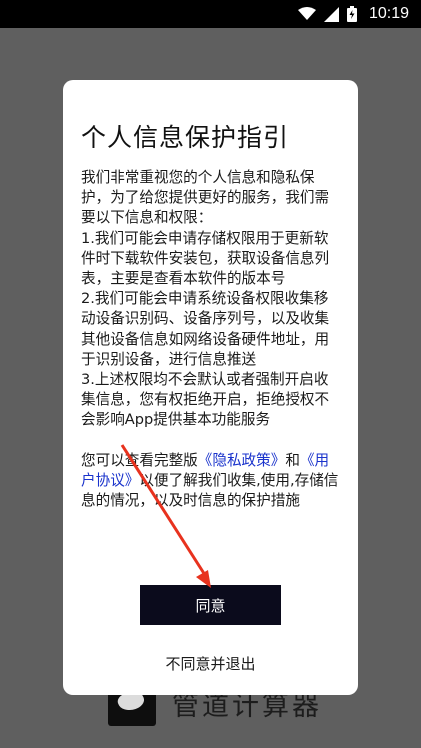 The image size is (421, 748). Describe the element at coordinates (210, 663) in the screenshot. I see `decline-exit-button: 不同意并退出` at that location.